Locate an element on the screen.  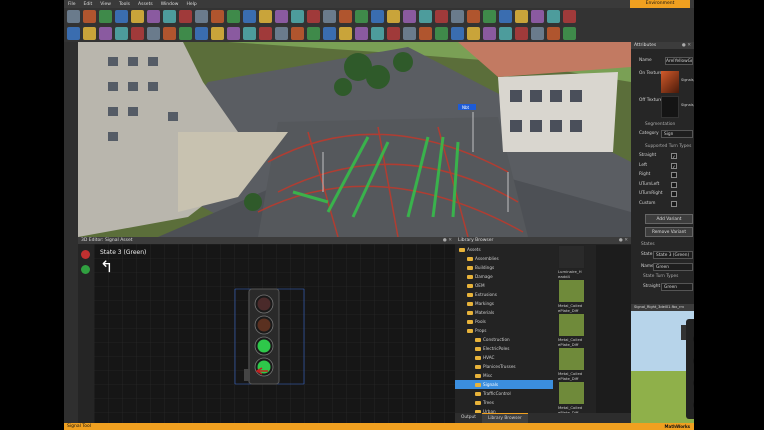
library-panel-controls-icon: ● ✕ is located at coordinates (623, 240).